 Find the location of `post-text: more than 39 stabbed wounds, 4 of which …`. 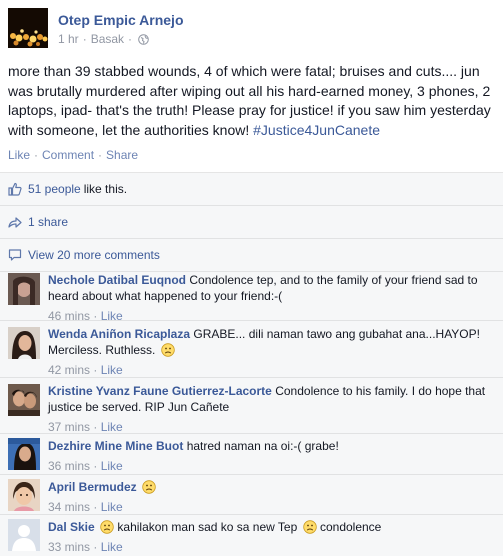

post-text: more than 39 stabbed wounds, 4 of which … is located at coordinates (252, 101).